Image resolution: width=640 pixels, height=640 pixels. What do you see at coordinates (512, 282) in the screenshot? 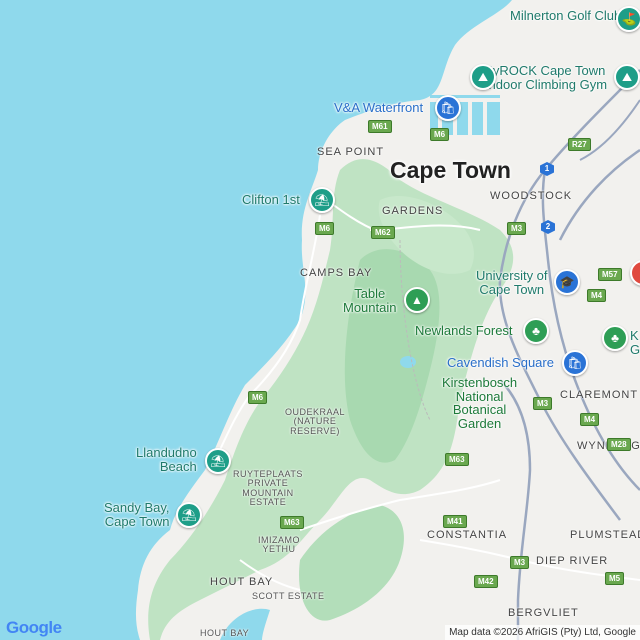
I see `poi-label-uct: University of Cape Town` at bounding box center [512, 282].